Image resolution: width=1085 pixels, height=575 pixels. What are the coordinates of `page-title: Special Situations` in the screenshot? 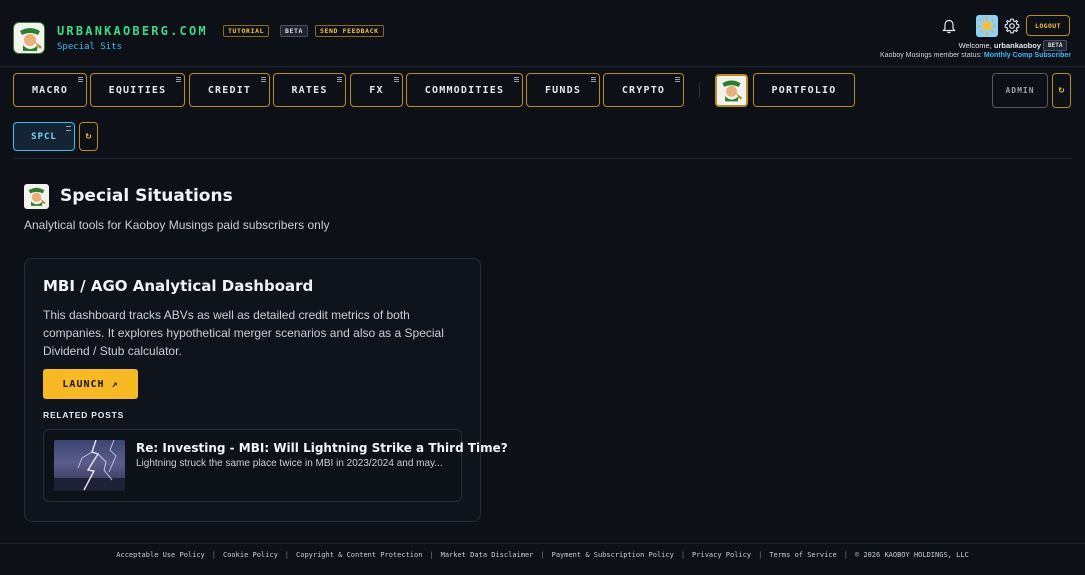 It's located at (146, 196).